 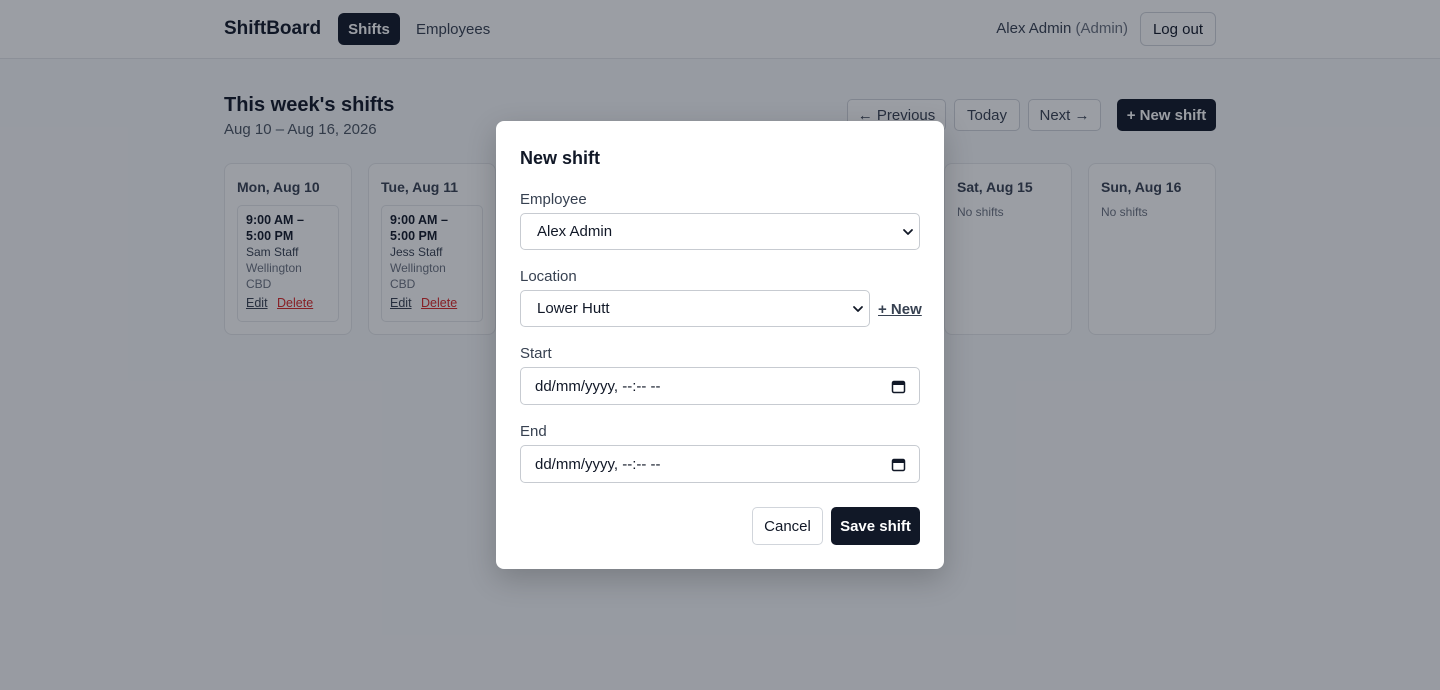 I want to click on end-datetime-placeholder: dd/mm/yyyy, --:-- --, so click(x=598, y=464).